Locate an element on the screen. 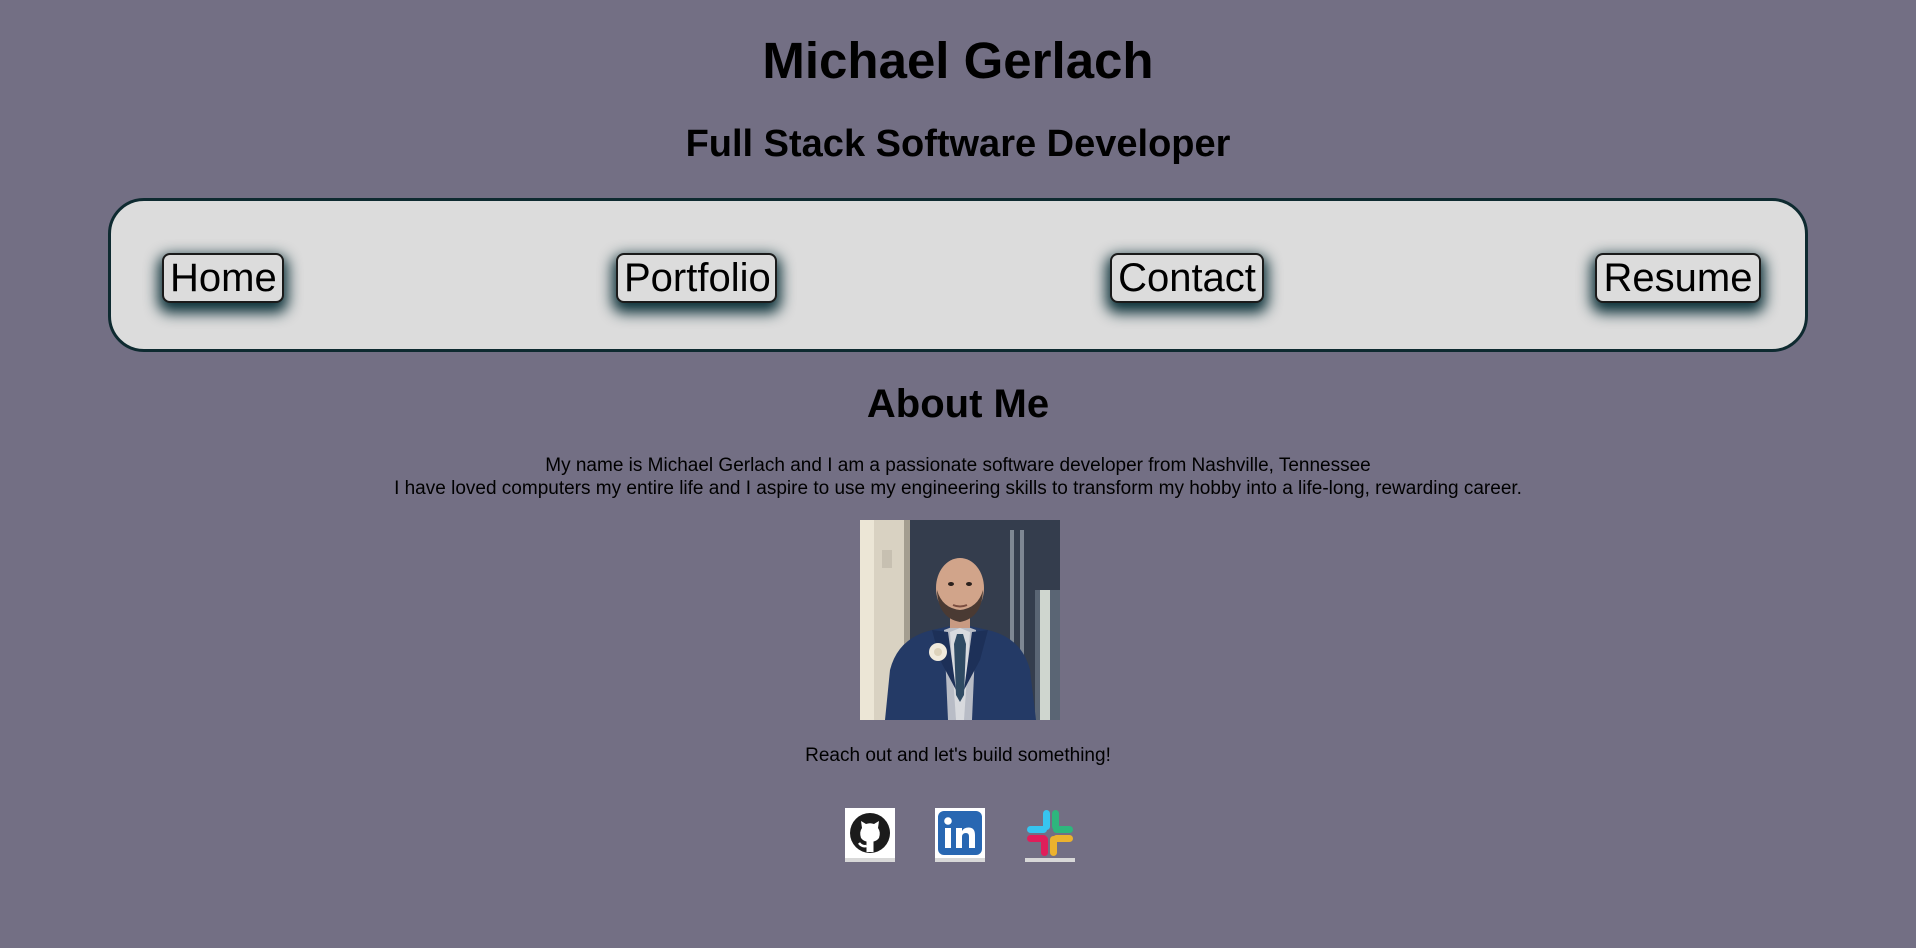 This screenshot has width=1916, height=948. nav-contact-button: Contact is located at coordinates (1187, 278).